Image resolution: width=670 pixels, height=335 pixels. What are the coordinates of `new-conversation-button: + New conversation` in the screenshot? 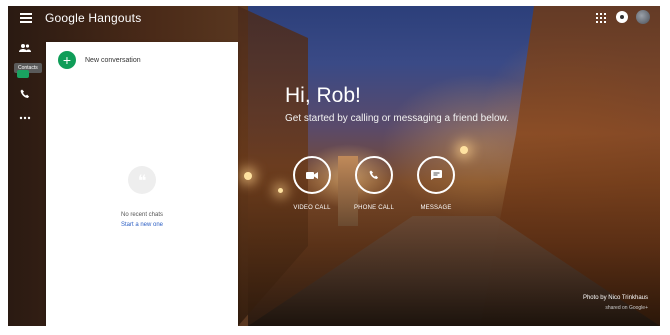 It's located at (99, 60).